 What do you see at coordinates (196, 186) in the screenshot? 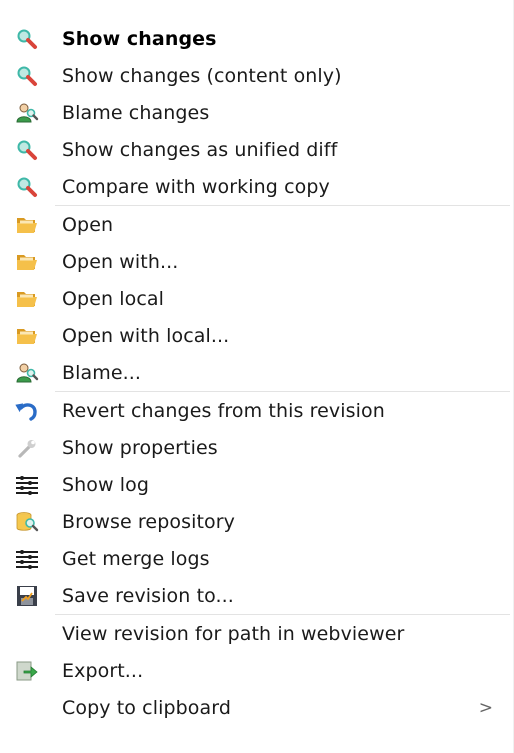
I see `menu-item-label: Compare with working copy` at bounding box center [196, 186].